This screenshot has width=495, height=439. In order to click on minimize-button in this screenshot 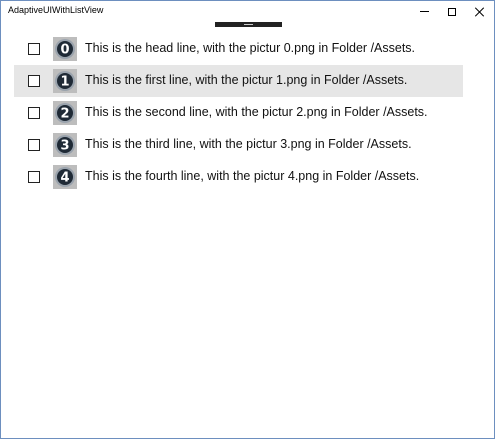, I will do `click(424, 11)`.